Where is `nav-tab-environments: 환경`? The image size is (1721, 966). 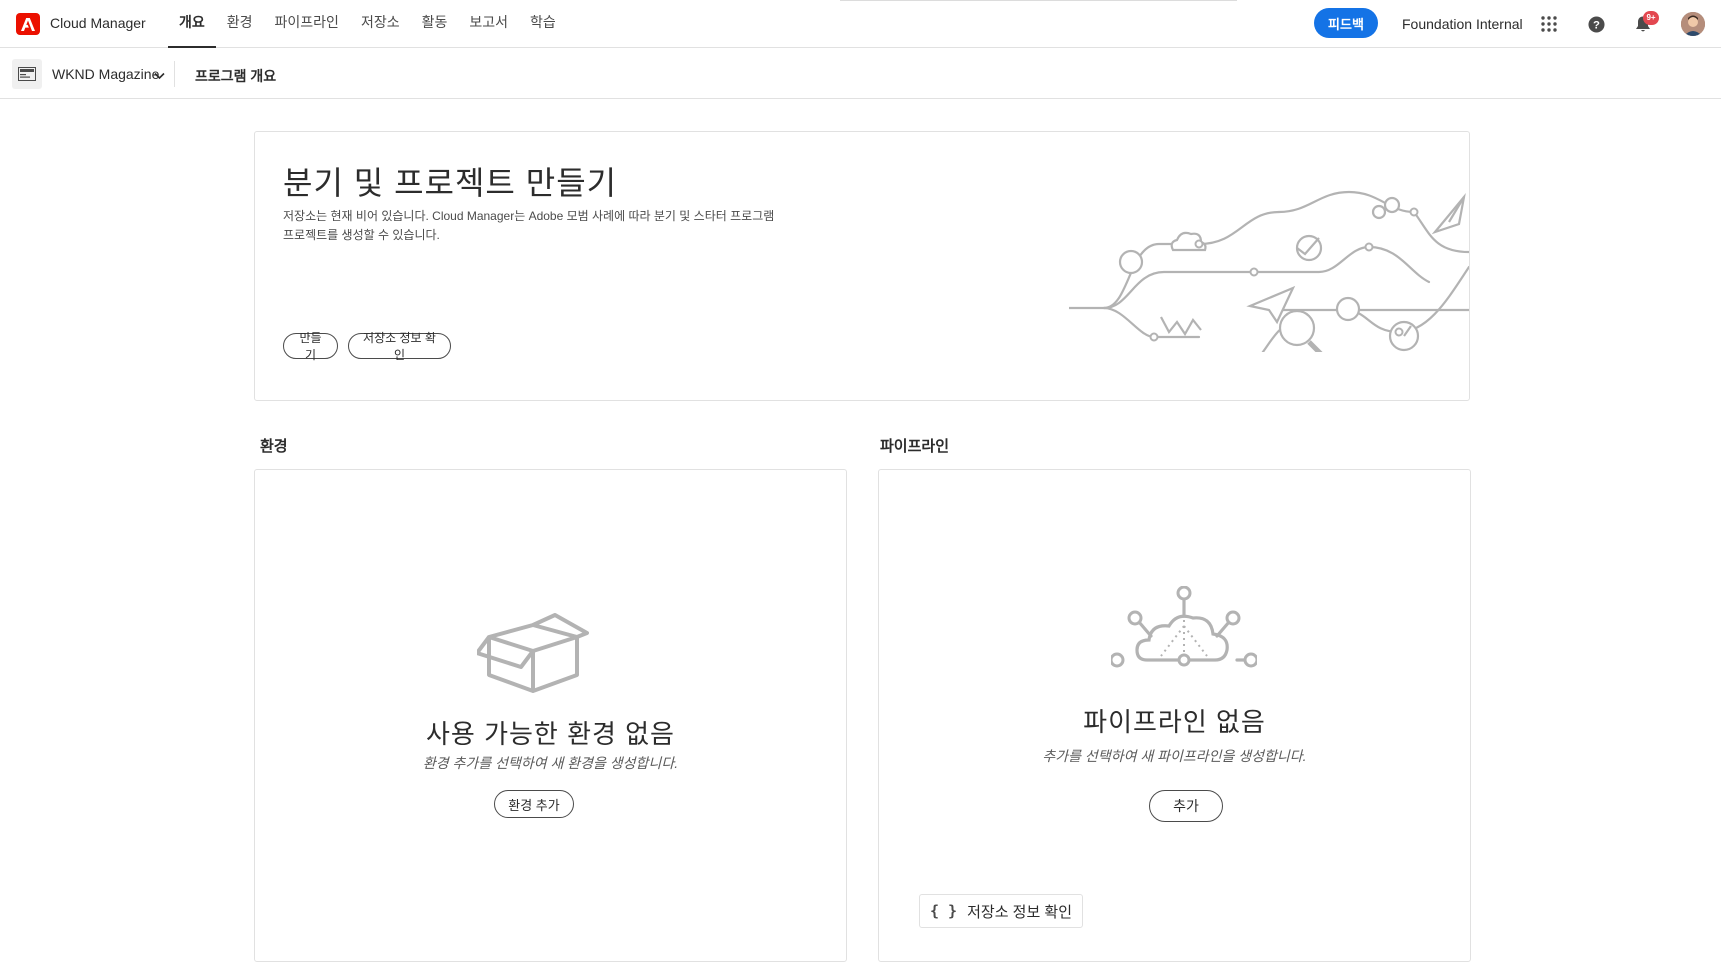
nav-tab-environments: 환경 is located at coordinates (240, 24).